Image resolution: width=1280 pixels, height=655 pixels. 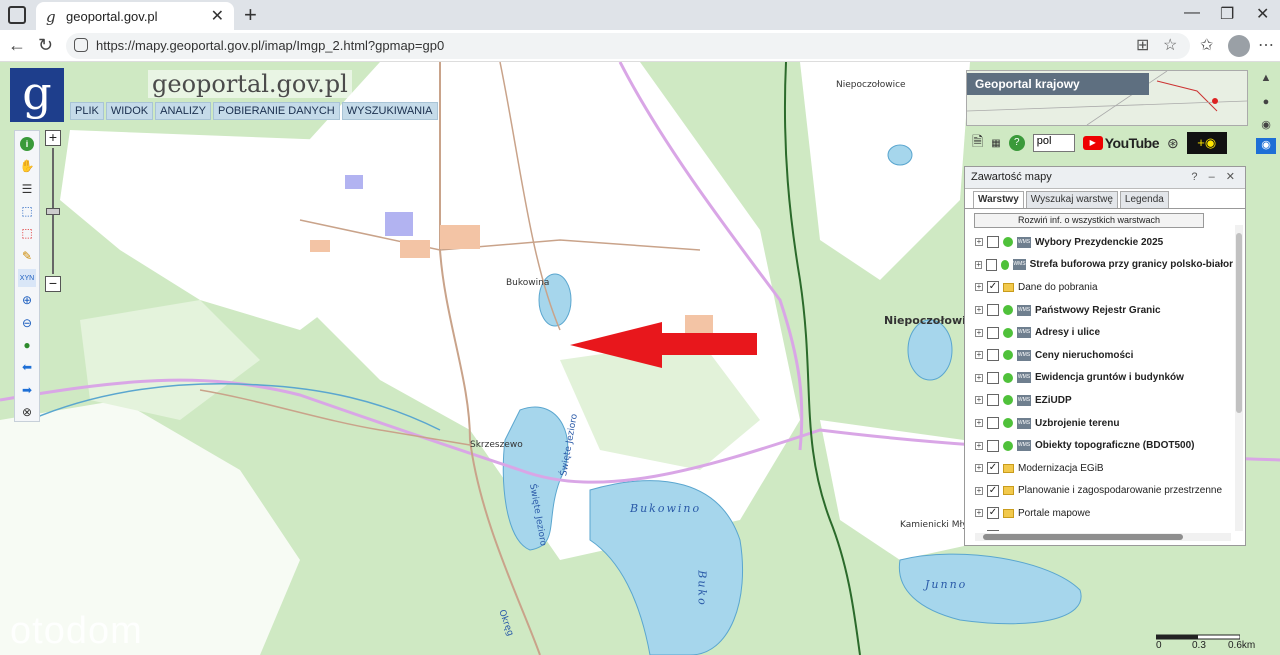 I want to click on profile-avatar, so click(x=1239, y=46).